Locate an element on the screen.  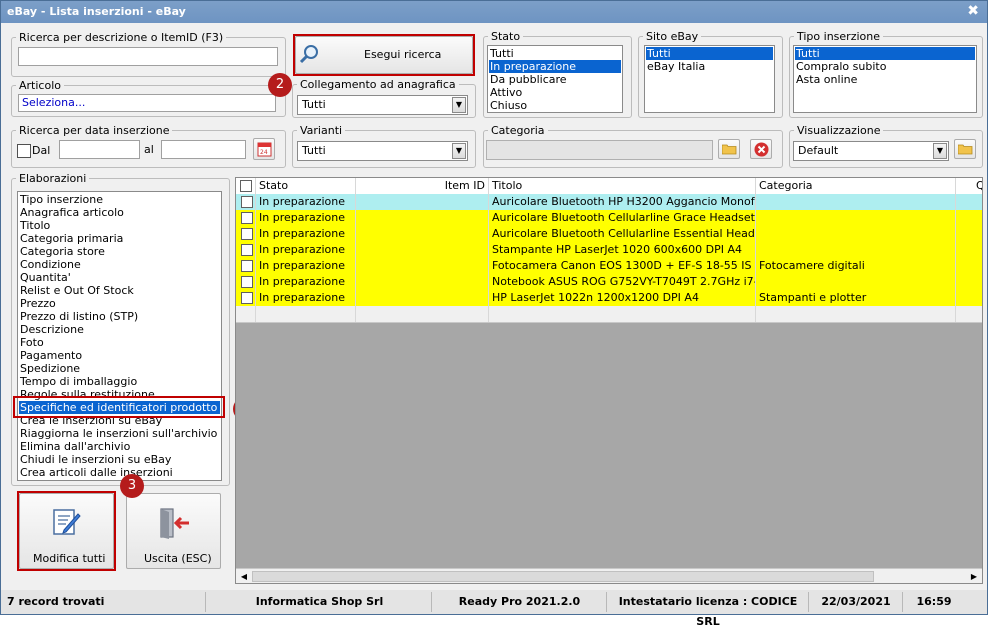
visualizzazione-label: Visualizzazione is located at coordinates (839, 130).